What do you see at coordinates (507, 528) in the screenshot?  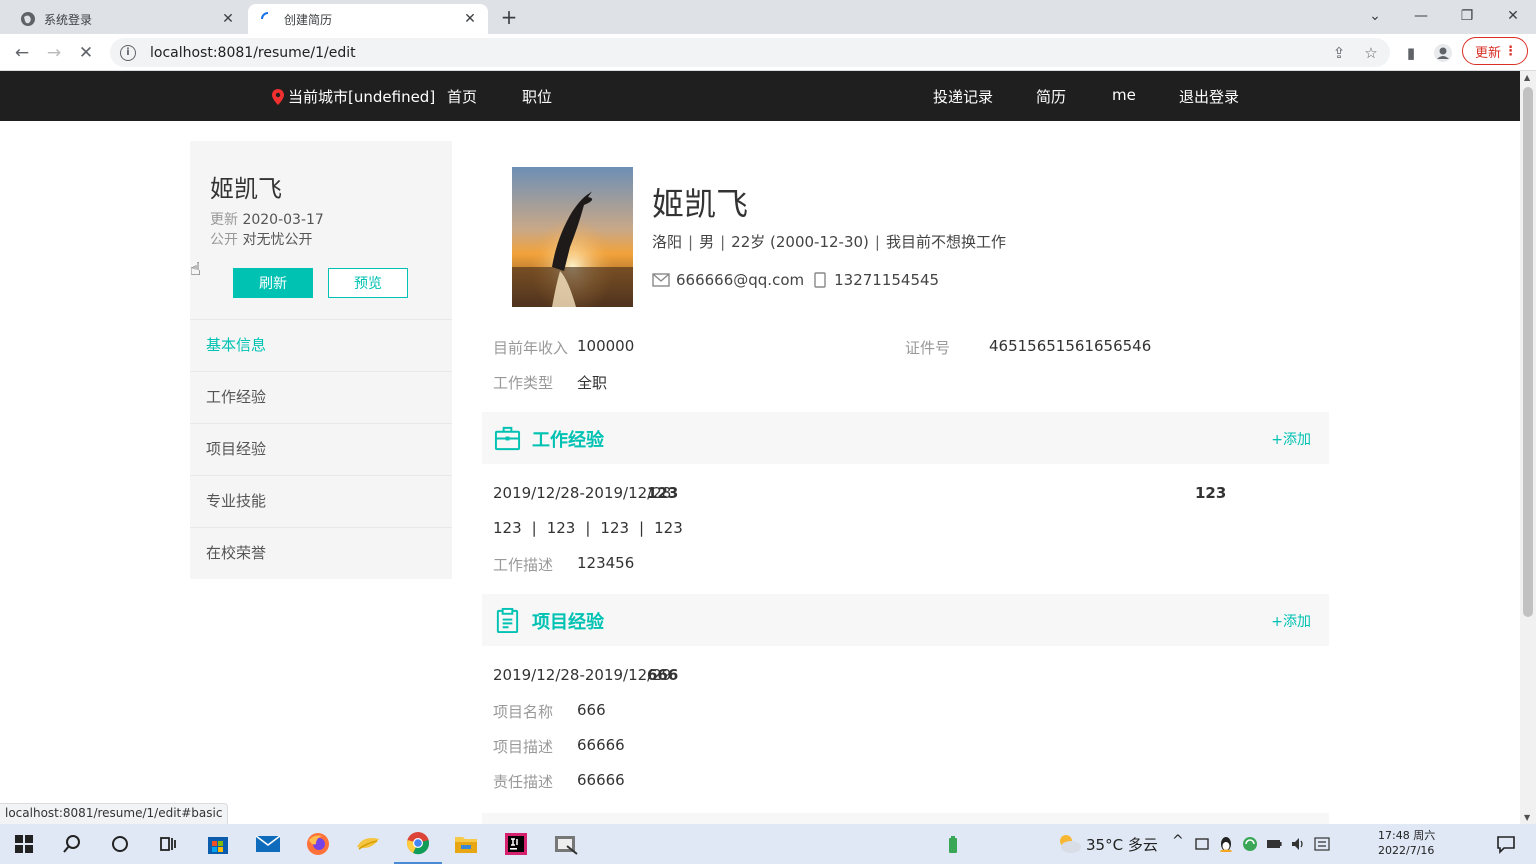 I see `work-detail: 123` at bounding box center [507, 528].